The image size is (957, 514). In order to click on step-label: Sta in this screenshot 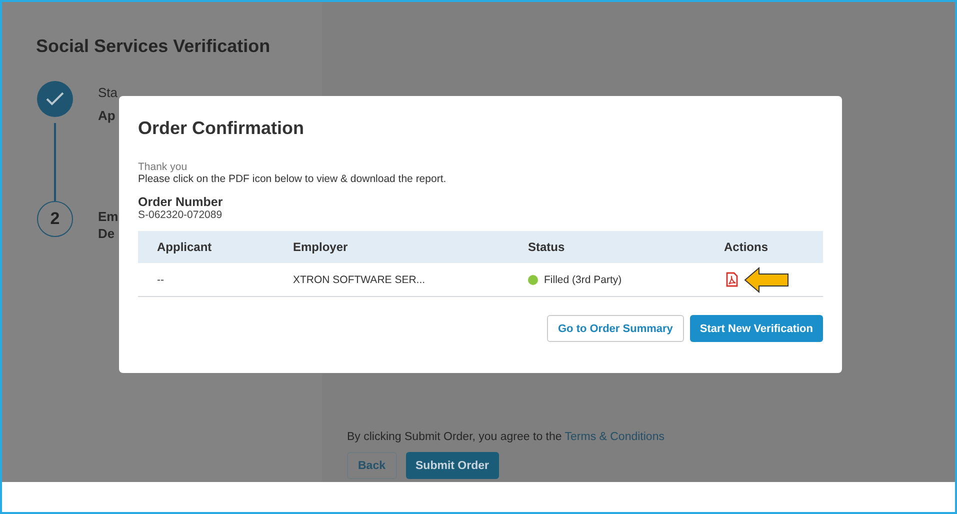, I will do `click(108, 92)`.